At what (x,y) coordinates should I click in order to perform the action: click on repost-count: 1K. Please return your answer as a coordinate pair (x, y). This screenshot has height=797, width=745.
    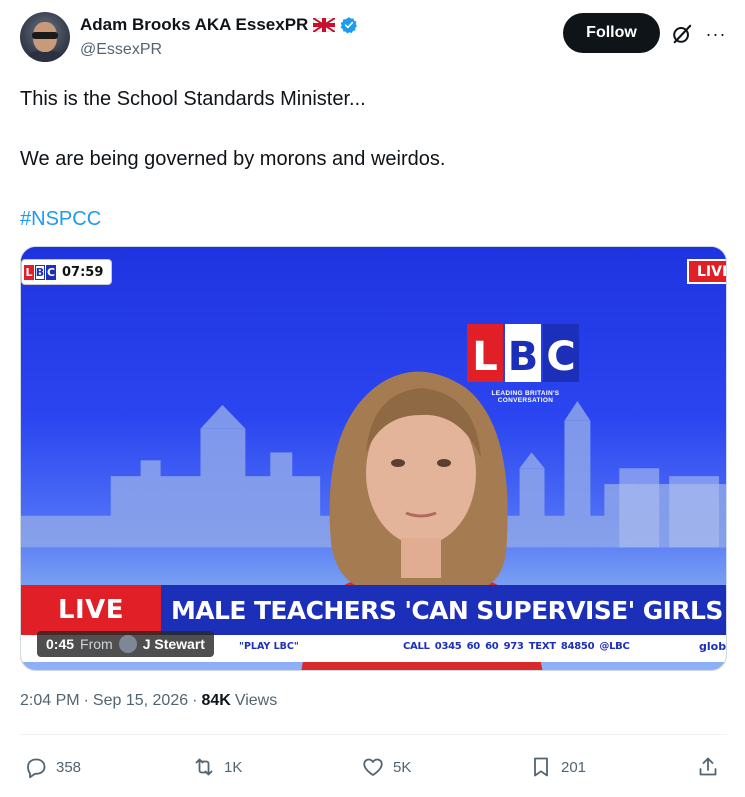
    Looking at the image, I should click on (233, 767).